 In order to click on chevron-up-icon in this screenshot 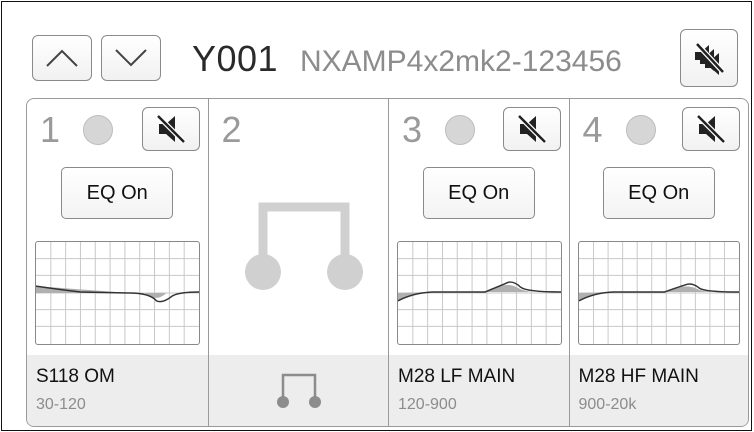, I will do `click(62, 58)`.